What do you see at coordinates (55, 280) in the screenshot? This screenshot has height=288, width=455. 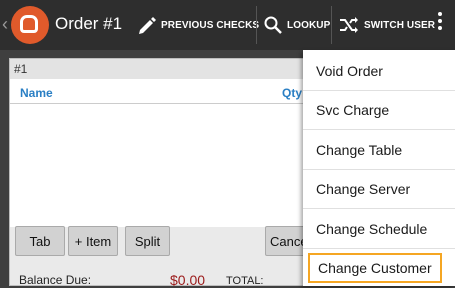 I see `balance-due-label: Balance Due:` at bounding box center [55, 280].